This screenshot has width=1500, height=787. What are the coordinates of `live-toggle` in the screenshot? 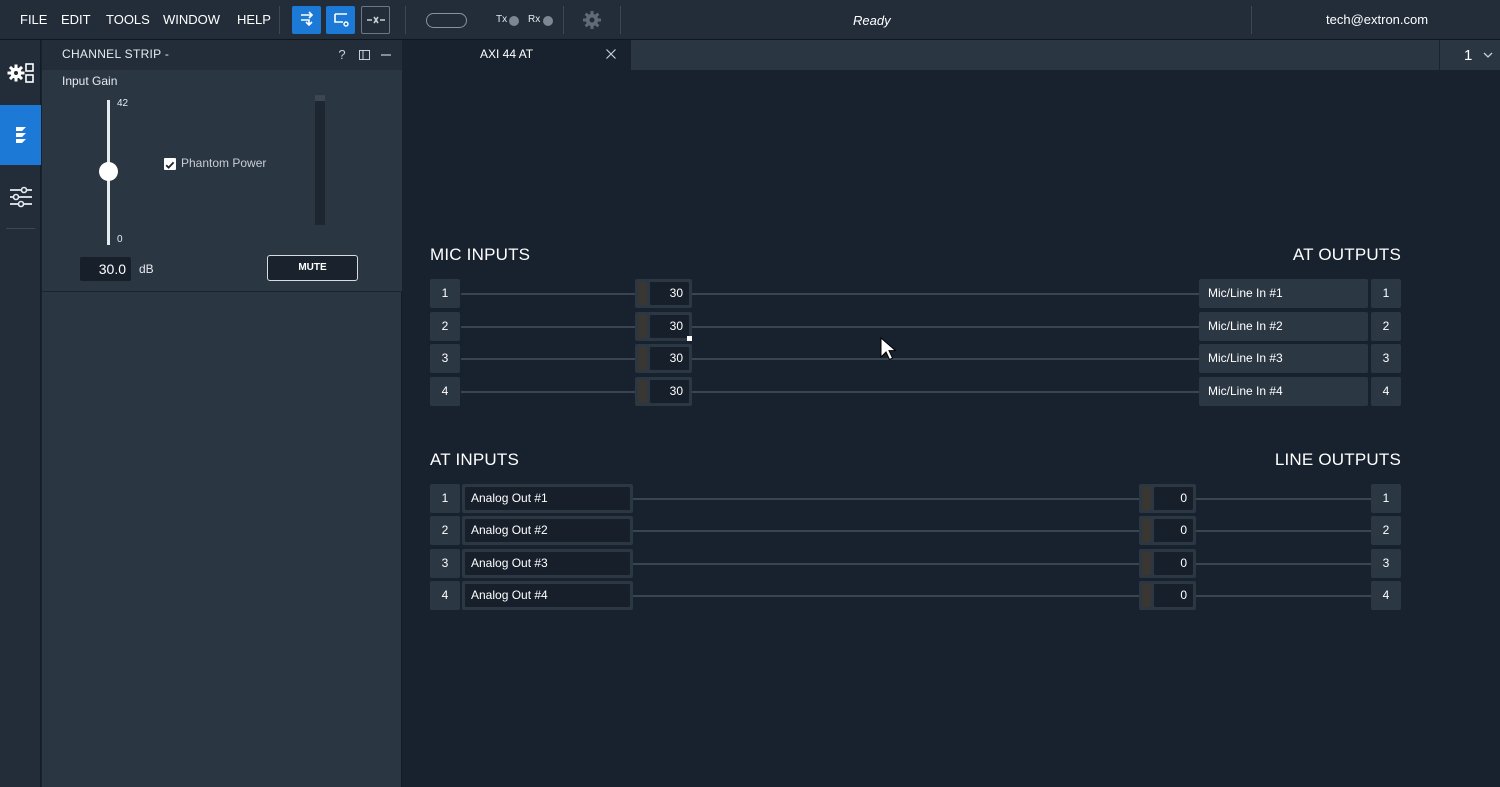 It's located at (446, 20).